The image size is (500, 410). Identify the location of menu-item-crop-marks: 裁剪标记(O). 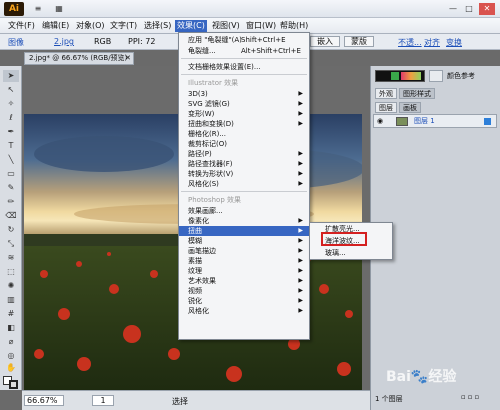
(244, 144).